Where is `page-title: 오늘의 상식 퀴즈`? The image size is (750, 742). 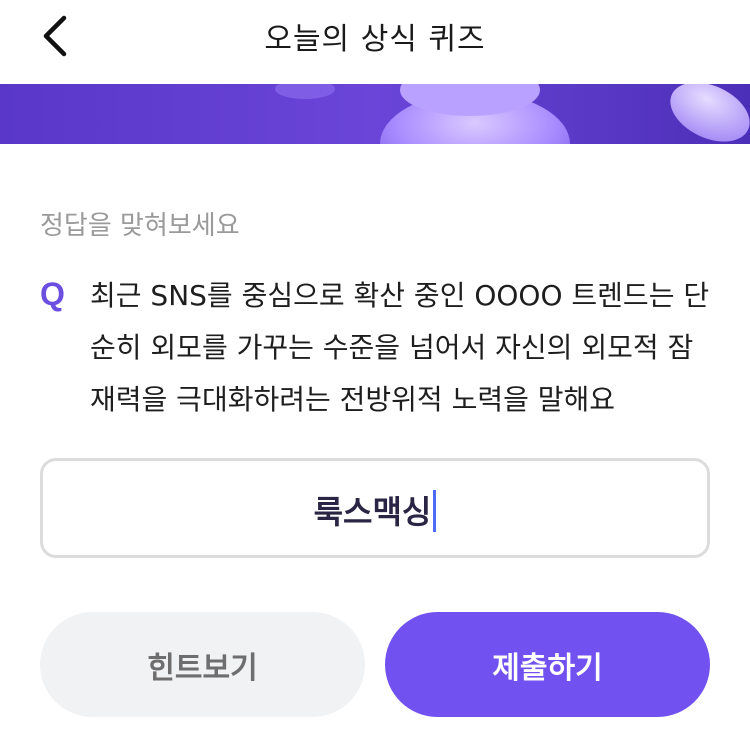
page-title: 오늘의 상식 퀴즈 is located at coordinates (375, 39).